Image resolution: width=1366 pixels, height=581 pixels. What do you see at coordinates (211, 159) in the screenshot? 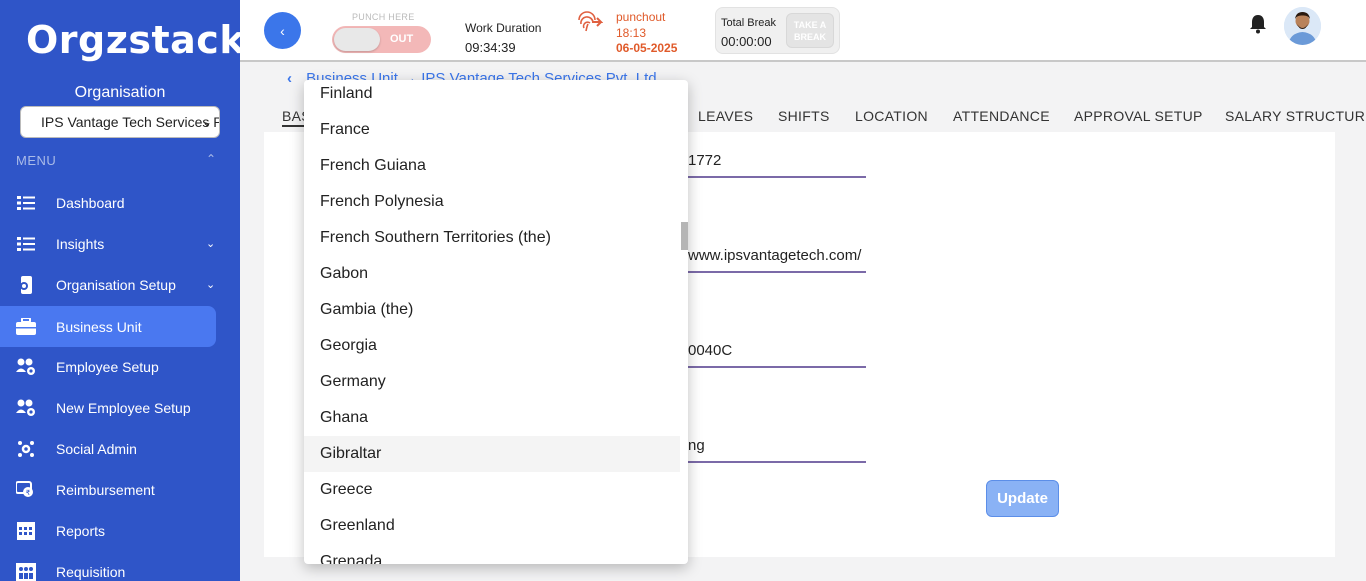
I see `chevron-up-icon: ⌃` at bounding box center [211, 159].